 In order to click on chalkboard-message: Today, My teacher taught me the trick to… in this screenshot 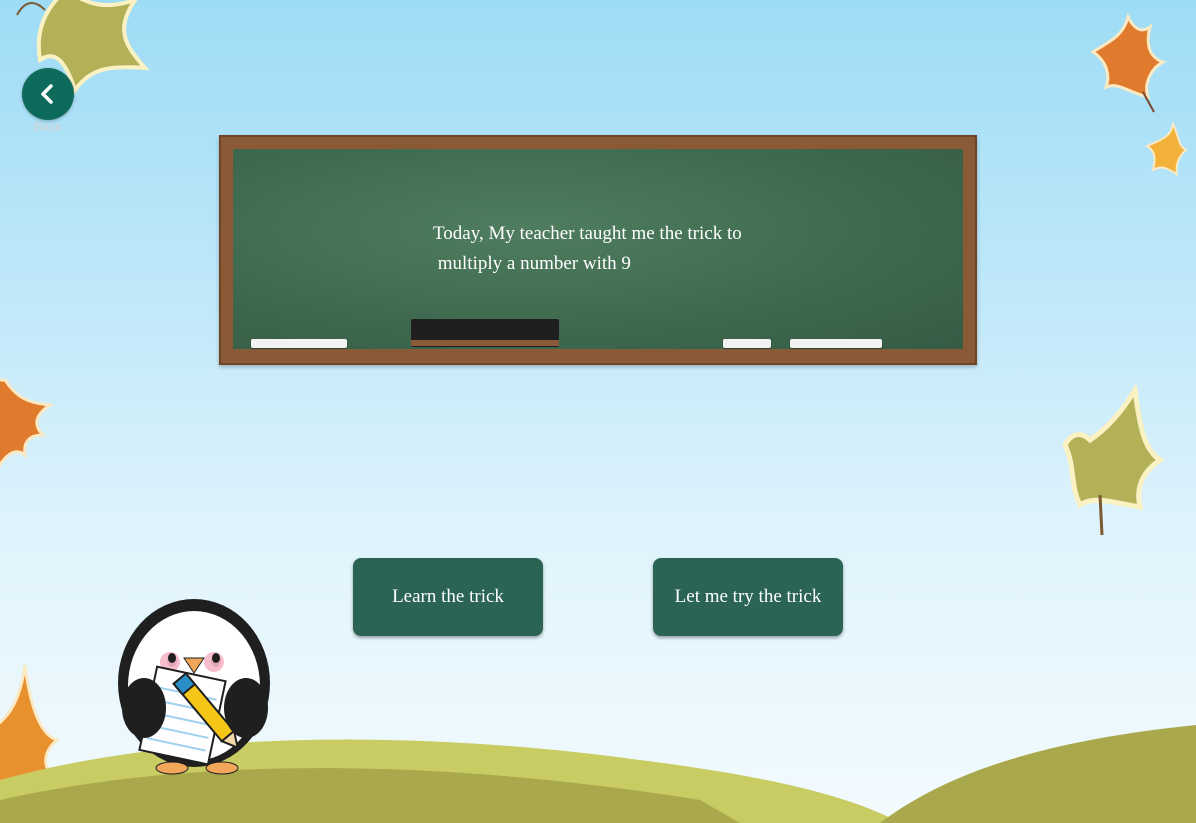, I will do `click(613, 249)`.